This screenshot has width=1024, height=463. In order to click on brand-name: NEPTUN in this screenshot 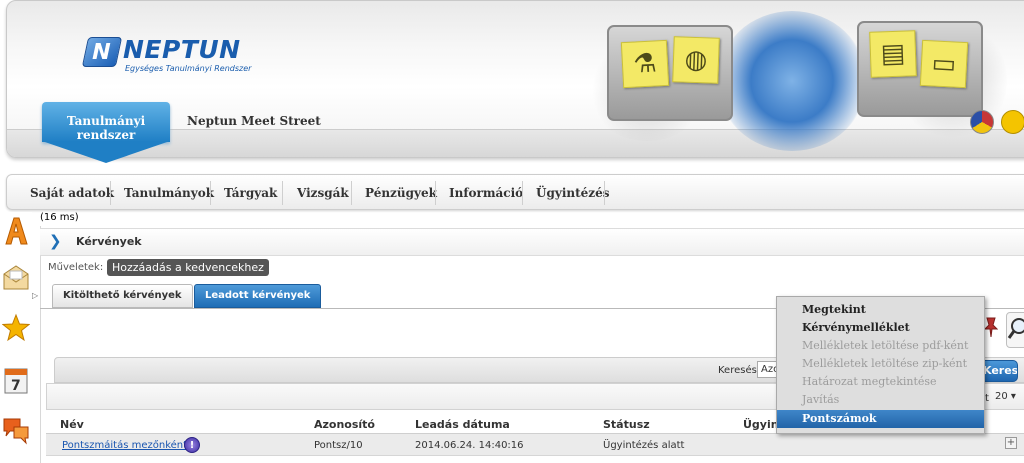, I will do `click(182, 49)`.